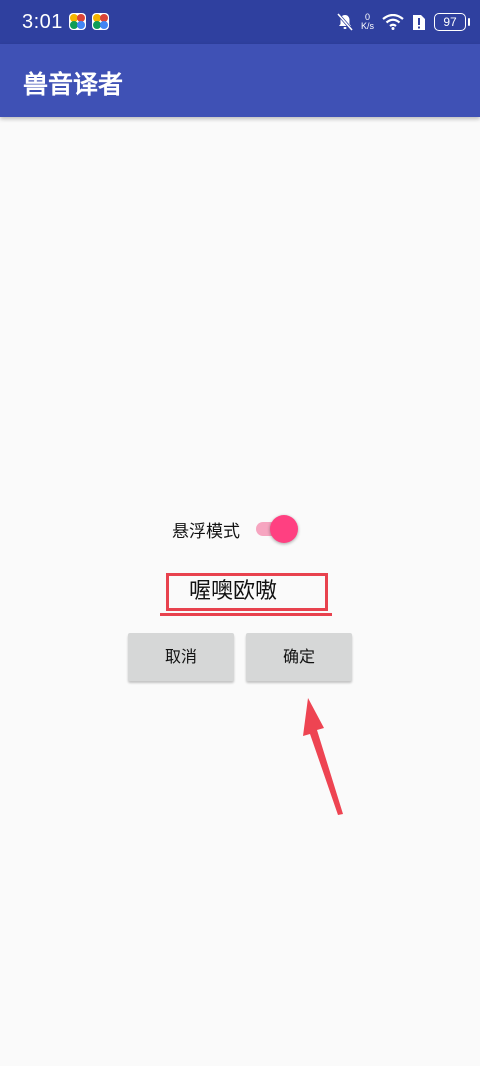 This screenshot has height=1066, width=480. I want to click on sim-alert-icon, so click(419, 22).